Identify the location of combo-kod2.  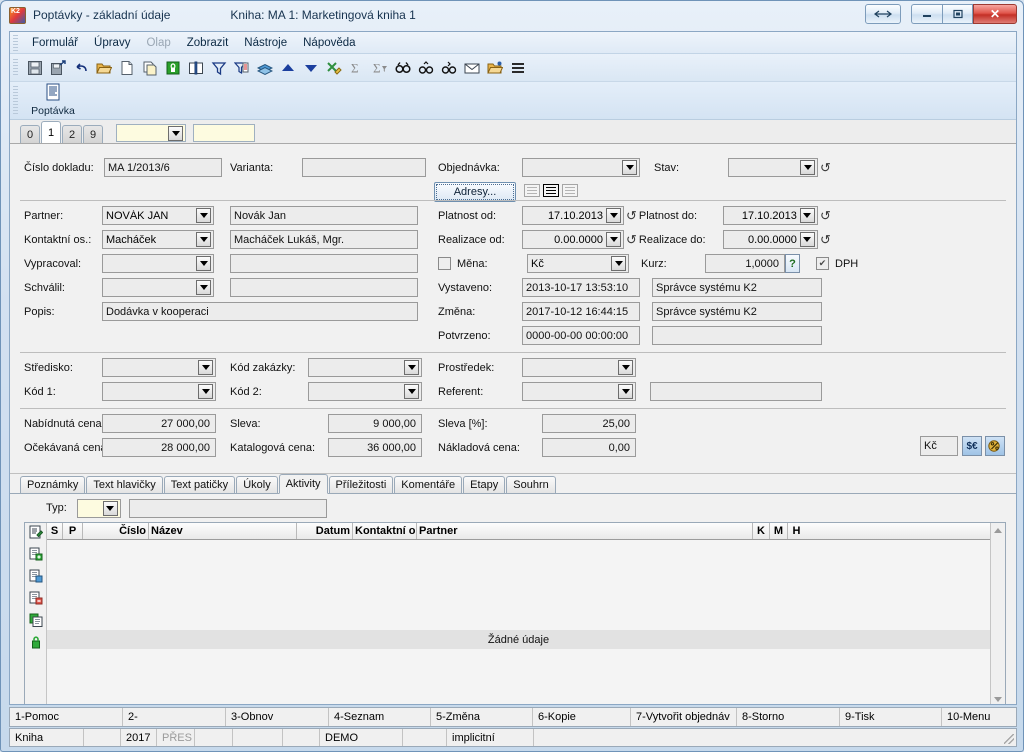
(365, 391).